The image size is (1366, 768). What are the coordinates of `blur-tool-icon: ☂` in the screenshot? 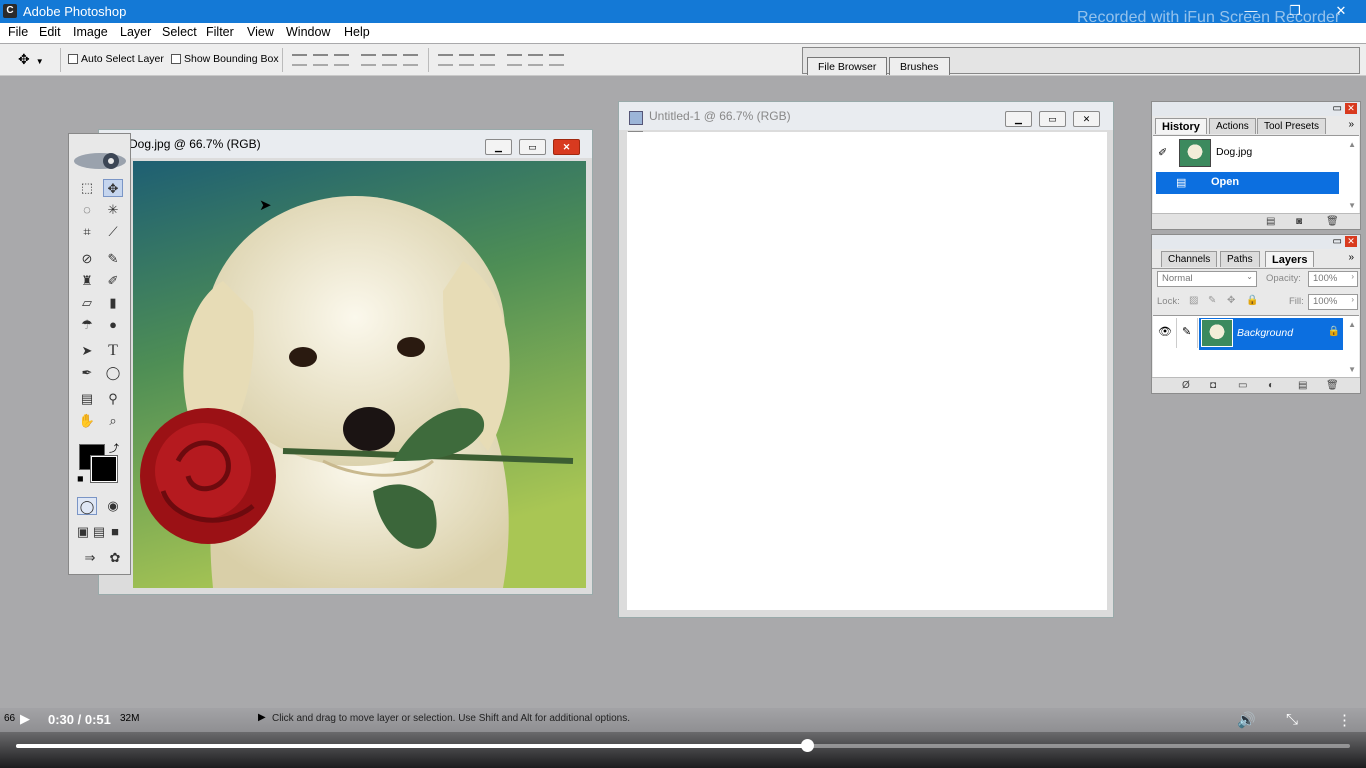 It's located at (87, 325).